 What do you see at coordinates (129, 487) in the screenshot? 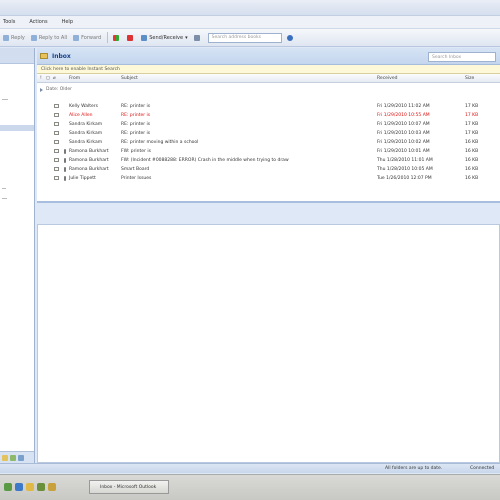
I see `taskbar-outlook-button: Inbox - Microsoft Outlook` at bounding box center [129, 487].